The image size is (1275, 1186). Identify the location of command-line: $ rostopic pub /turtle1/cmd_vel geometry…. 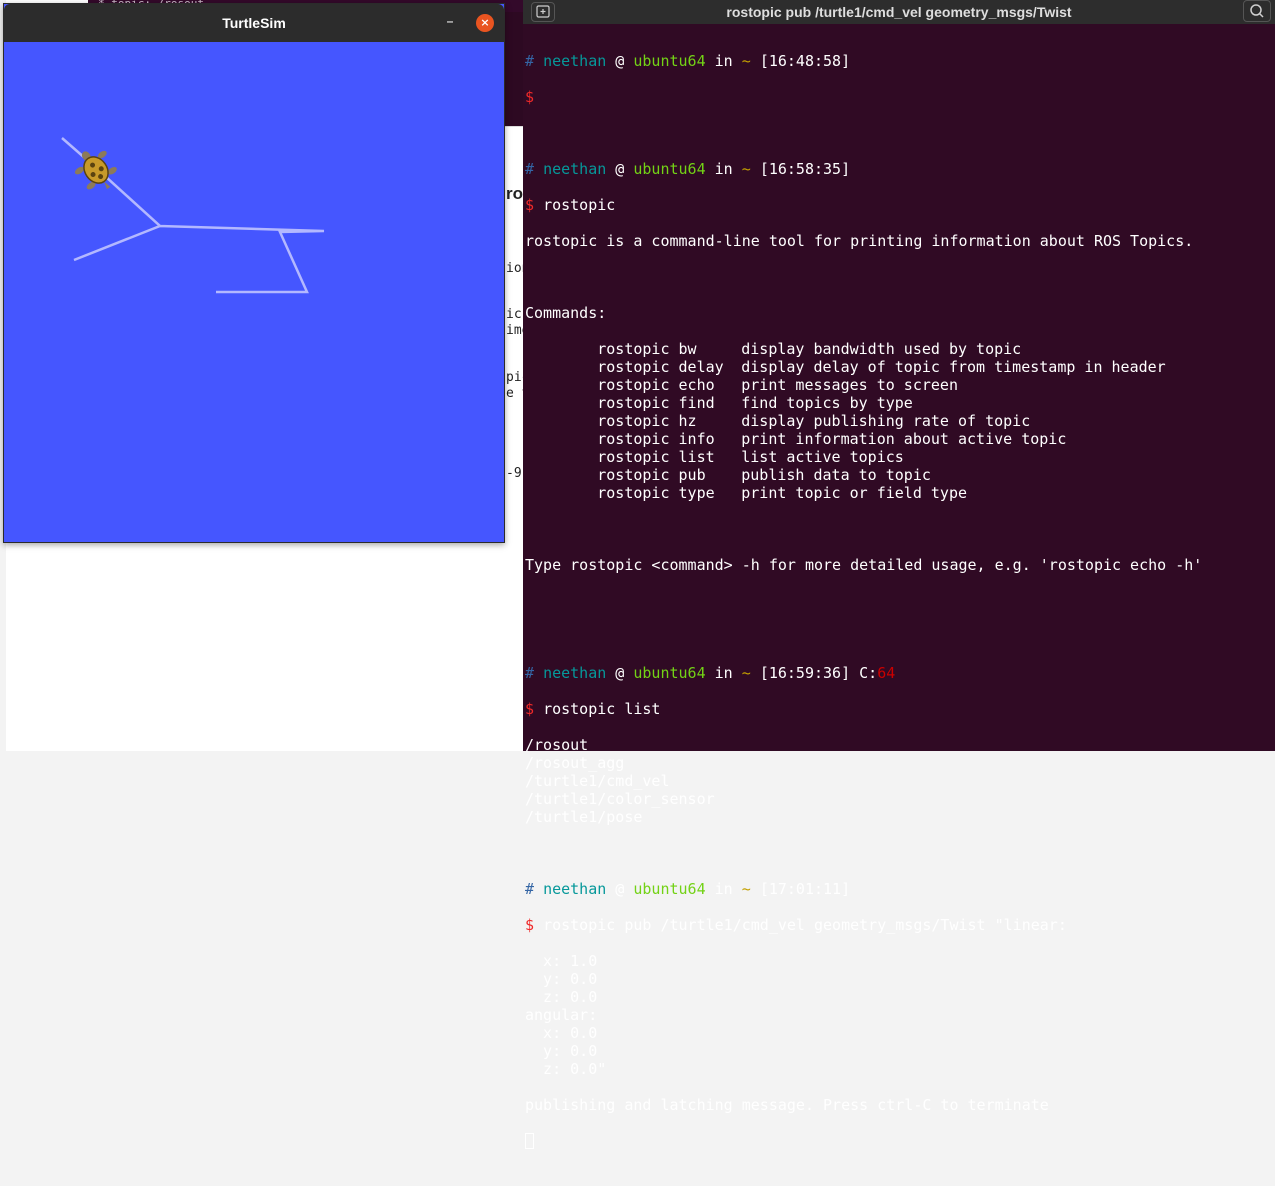
(796, 925).